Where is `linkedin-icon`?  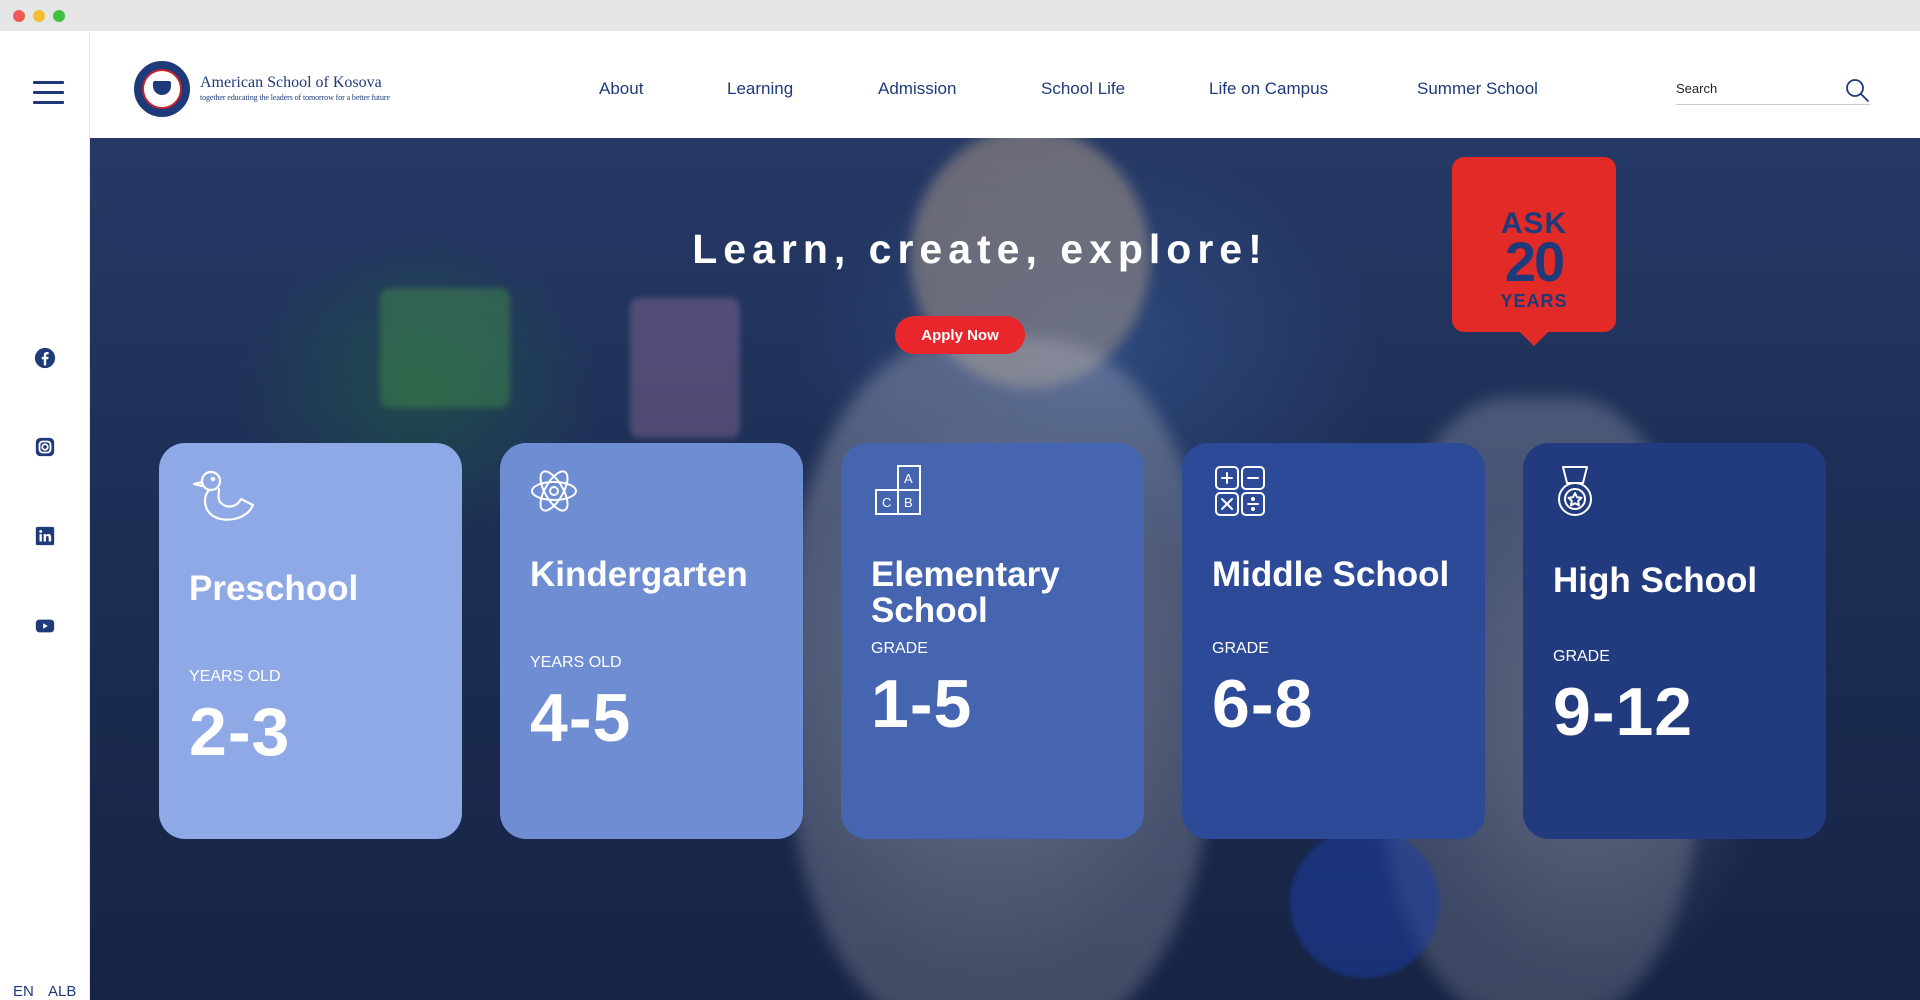 linkedin-icon is located at coordinates (45, 536).